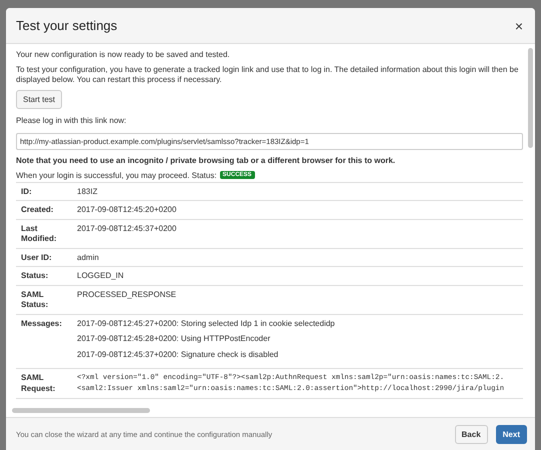 The image size is (541, 450). I want to click on field-label: Created:, so click(37, 210).